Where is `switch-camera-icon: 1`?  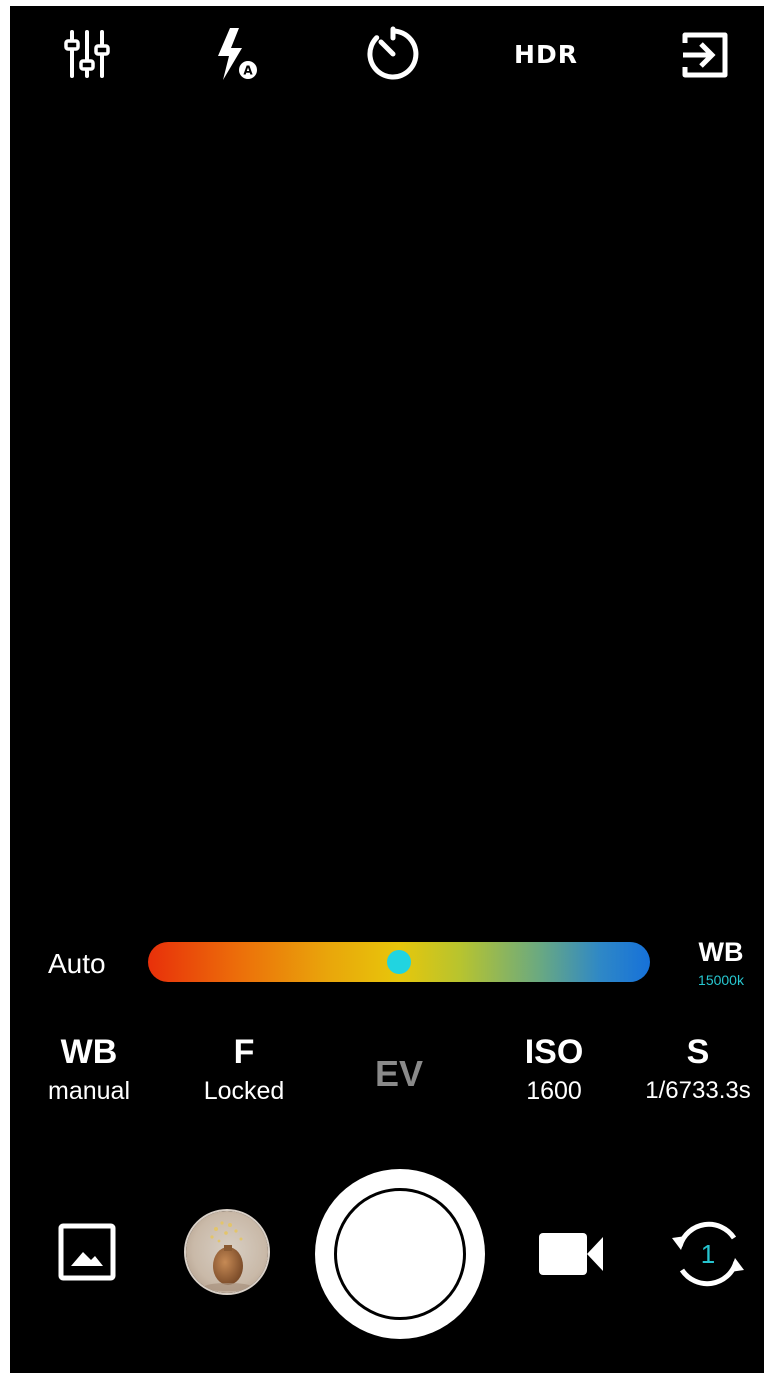
switch-camera-icon: 1 is located at coordinates (708, 1254).